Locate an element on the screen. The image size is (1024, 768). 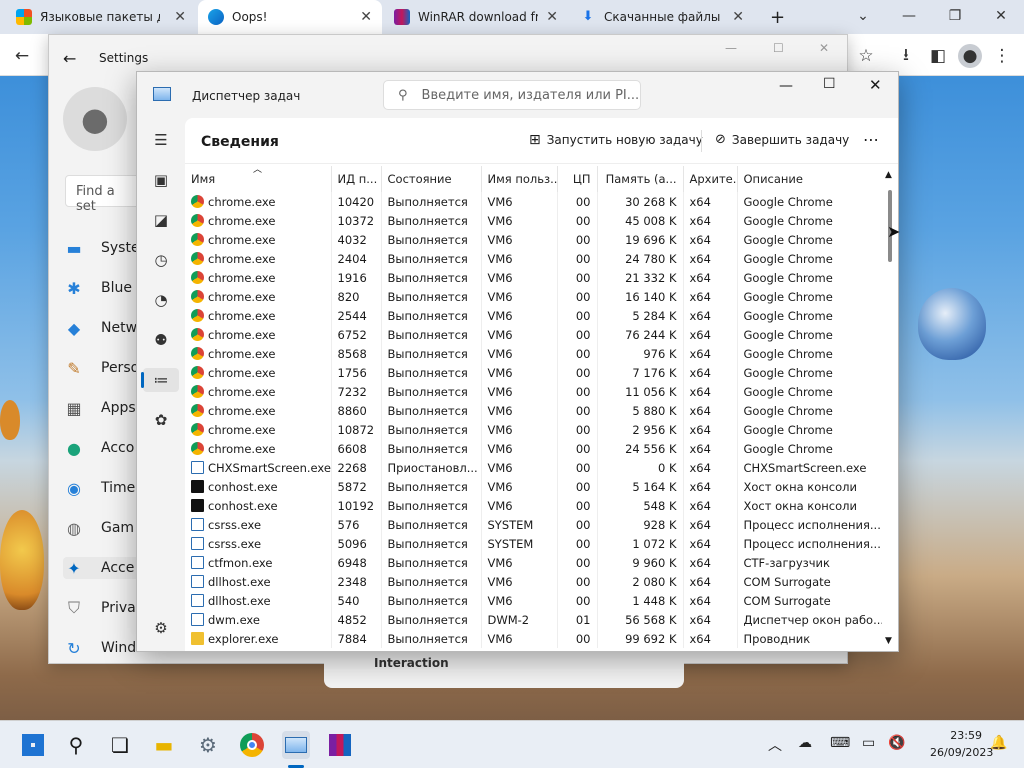
scroll-up-icon: ▲ is located at coordinates (888, 175).